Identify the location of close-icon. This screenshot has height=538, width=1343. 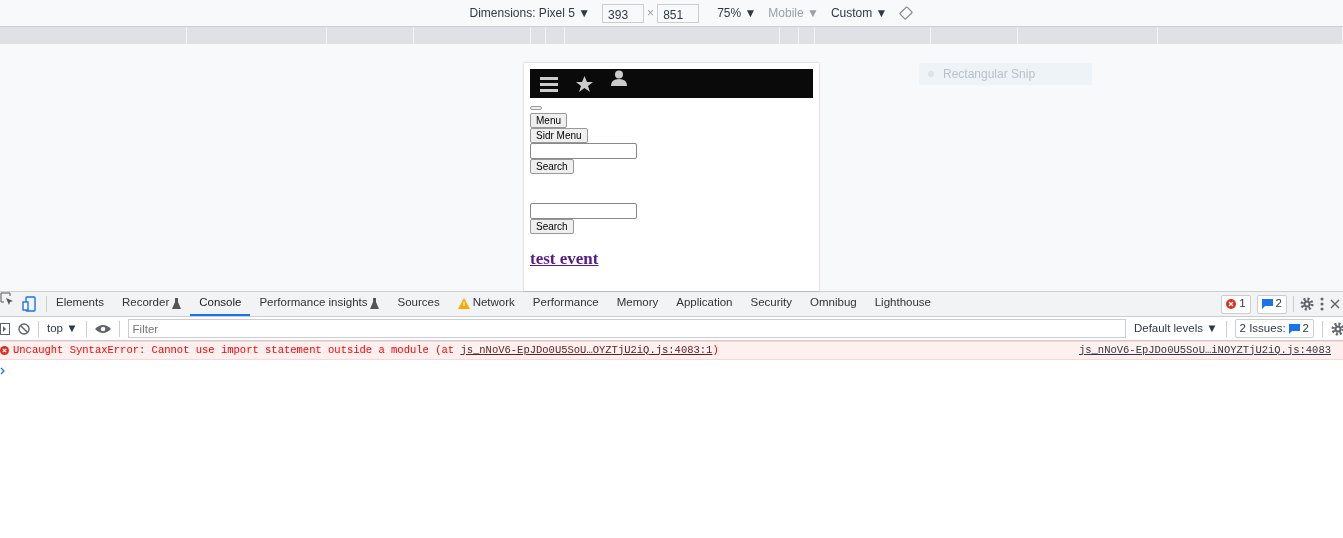
(1335, 304).